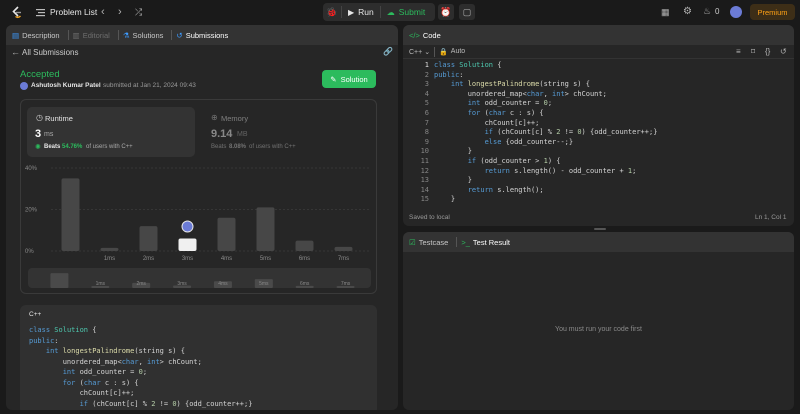  What do you see at coordinates (738, 51) in the screenshot?
I see `format-icon: ≡` at bounding box center [738, 51].